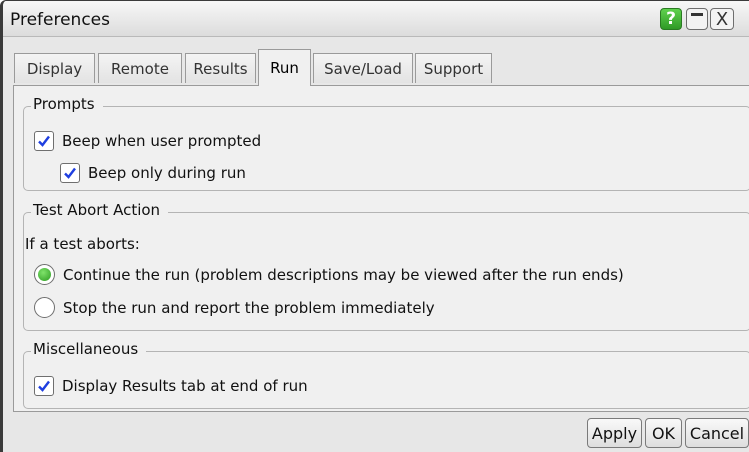  Describe the element at coordinates (167, 173) in the screenshot. I see `beep-only-during-run-label: Beep only during run` at that location.